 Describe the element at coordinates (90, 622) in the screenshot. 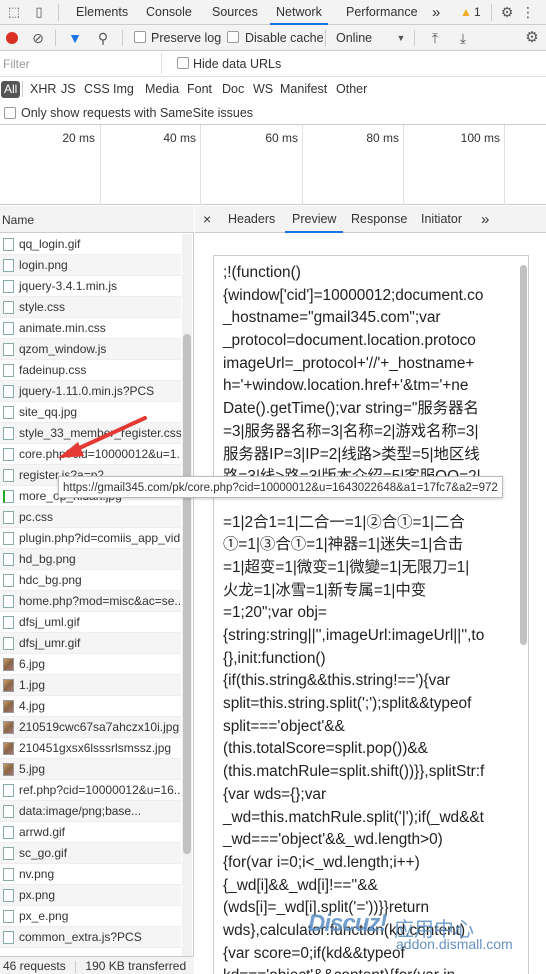

I see `request-row: dfsj_uml.gif` at that location.